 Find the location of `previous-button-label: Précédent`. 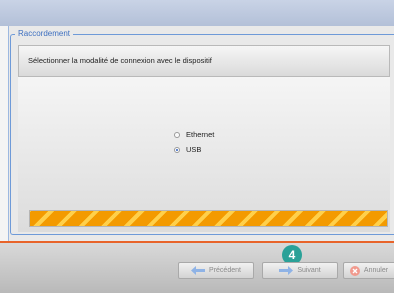

previous-button-label: Précédent is located at coordinates (225, 270).